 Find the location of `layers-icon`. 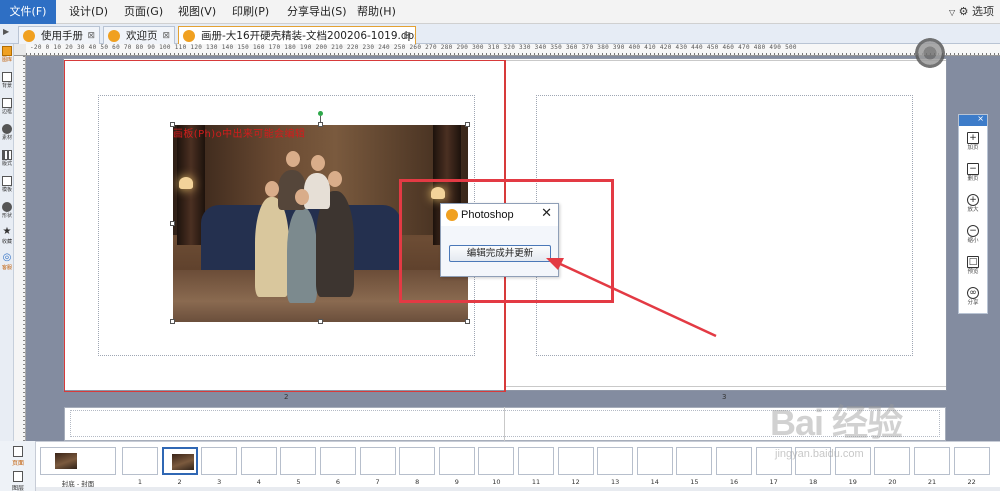

layers-icon is located at coordinates (18, 476).